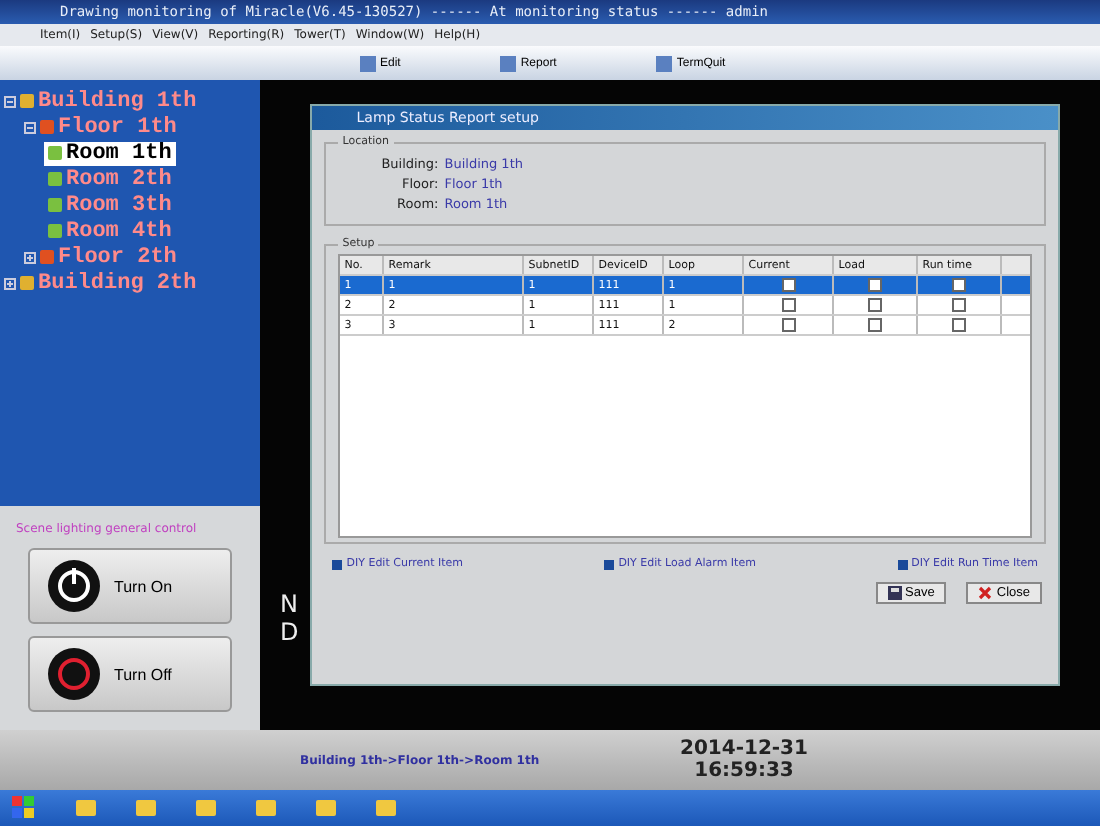 The height and width of the screenshot is (826, 1100). Describe the element at coordinates (744, 771) in the screenshot. I see `time-text: 16:59:33` at that location.